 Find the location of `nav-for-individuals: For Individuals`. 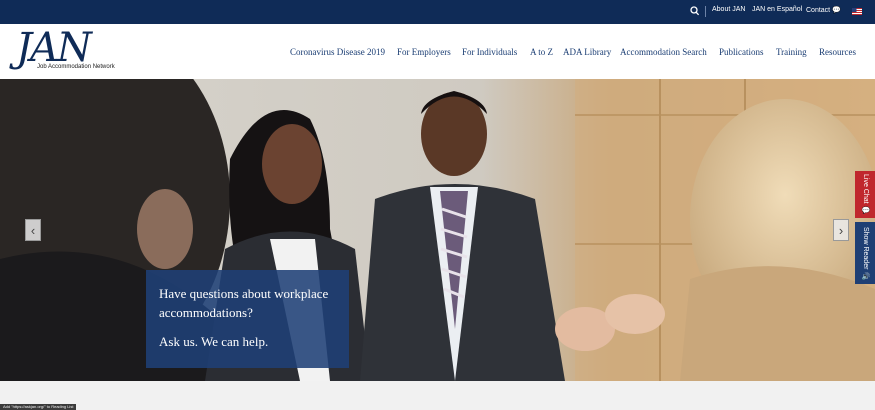

nav-for-individuals: For Individuals is located at coordinates (489, 52).